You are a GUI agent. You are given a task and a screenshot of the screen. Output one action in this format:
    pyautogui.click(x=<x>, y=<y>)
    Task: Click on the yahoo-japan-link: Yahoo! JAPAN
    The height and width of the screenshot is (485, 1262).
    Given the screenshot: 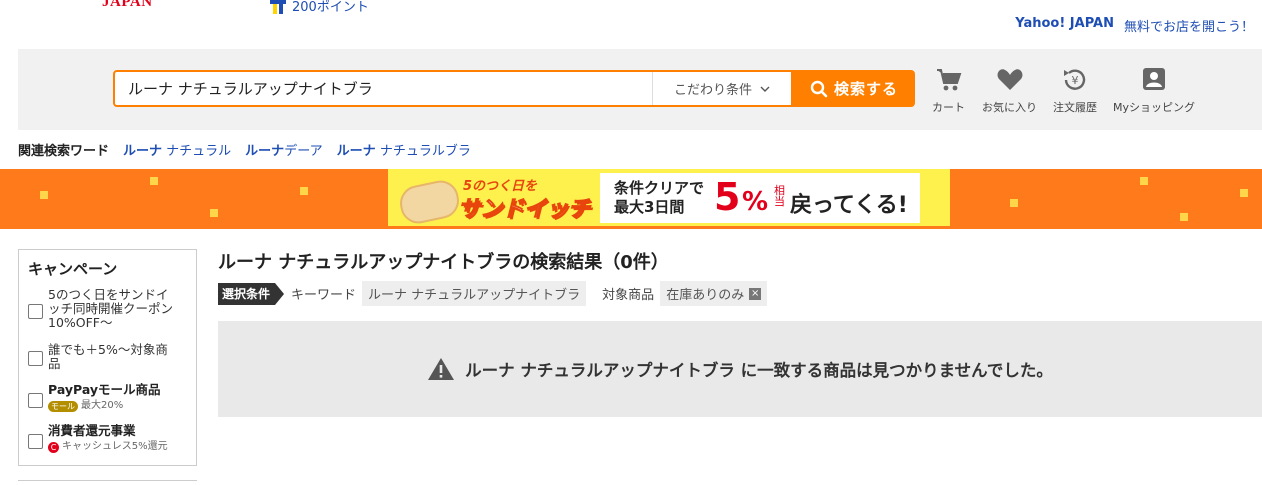 What is the action you would take?
    pyautogui.click(x=1064, y=25)
    